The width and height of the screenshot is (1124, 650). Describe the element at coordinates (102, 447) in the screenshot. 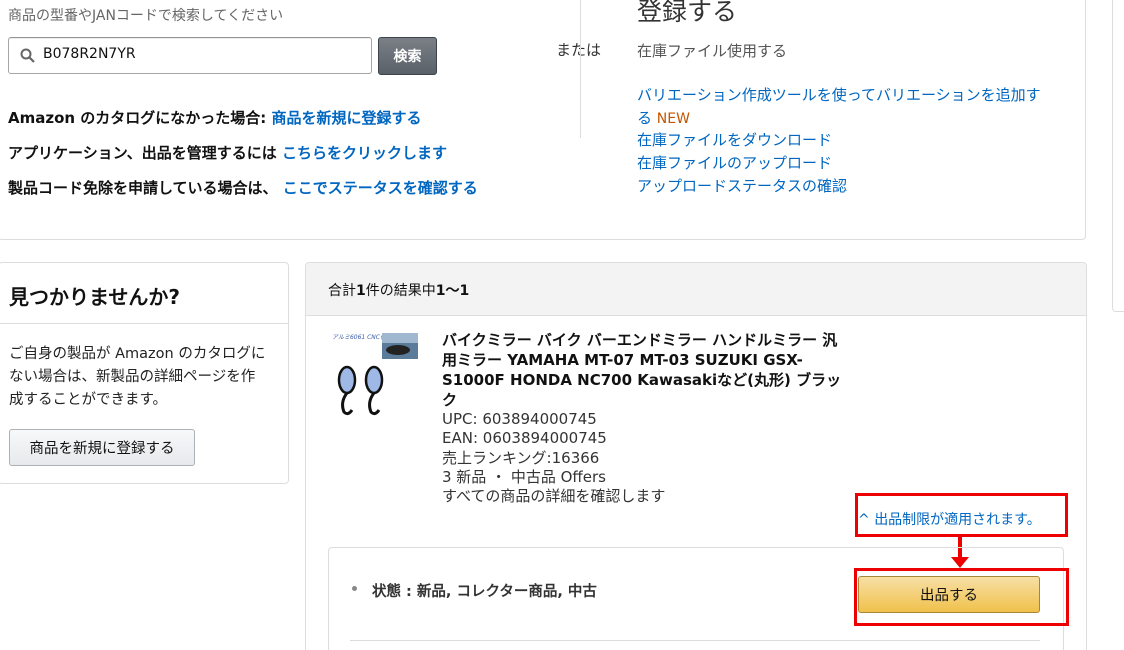

I see `register-new-product-button: 商品を新規に登録する` at that location.